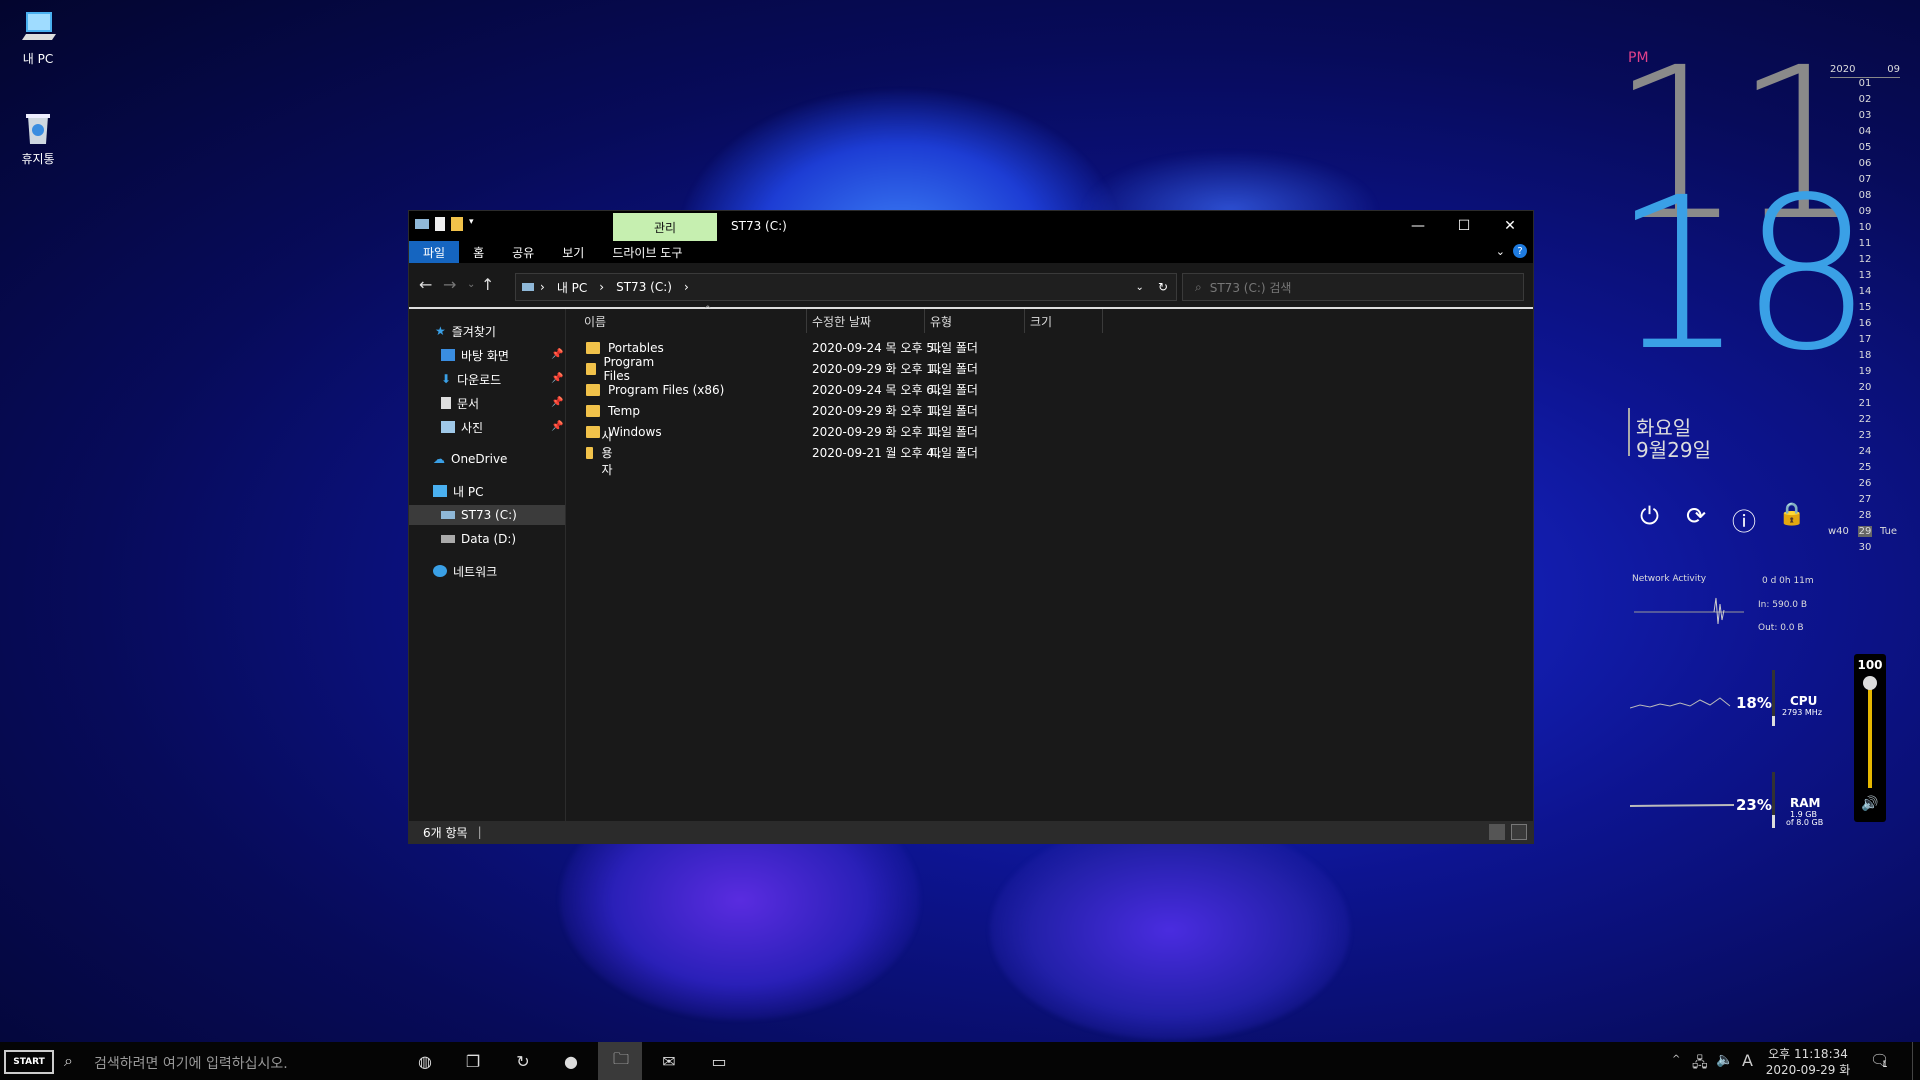  I want to click on calendar-day: 09, so click(1865, 211).